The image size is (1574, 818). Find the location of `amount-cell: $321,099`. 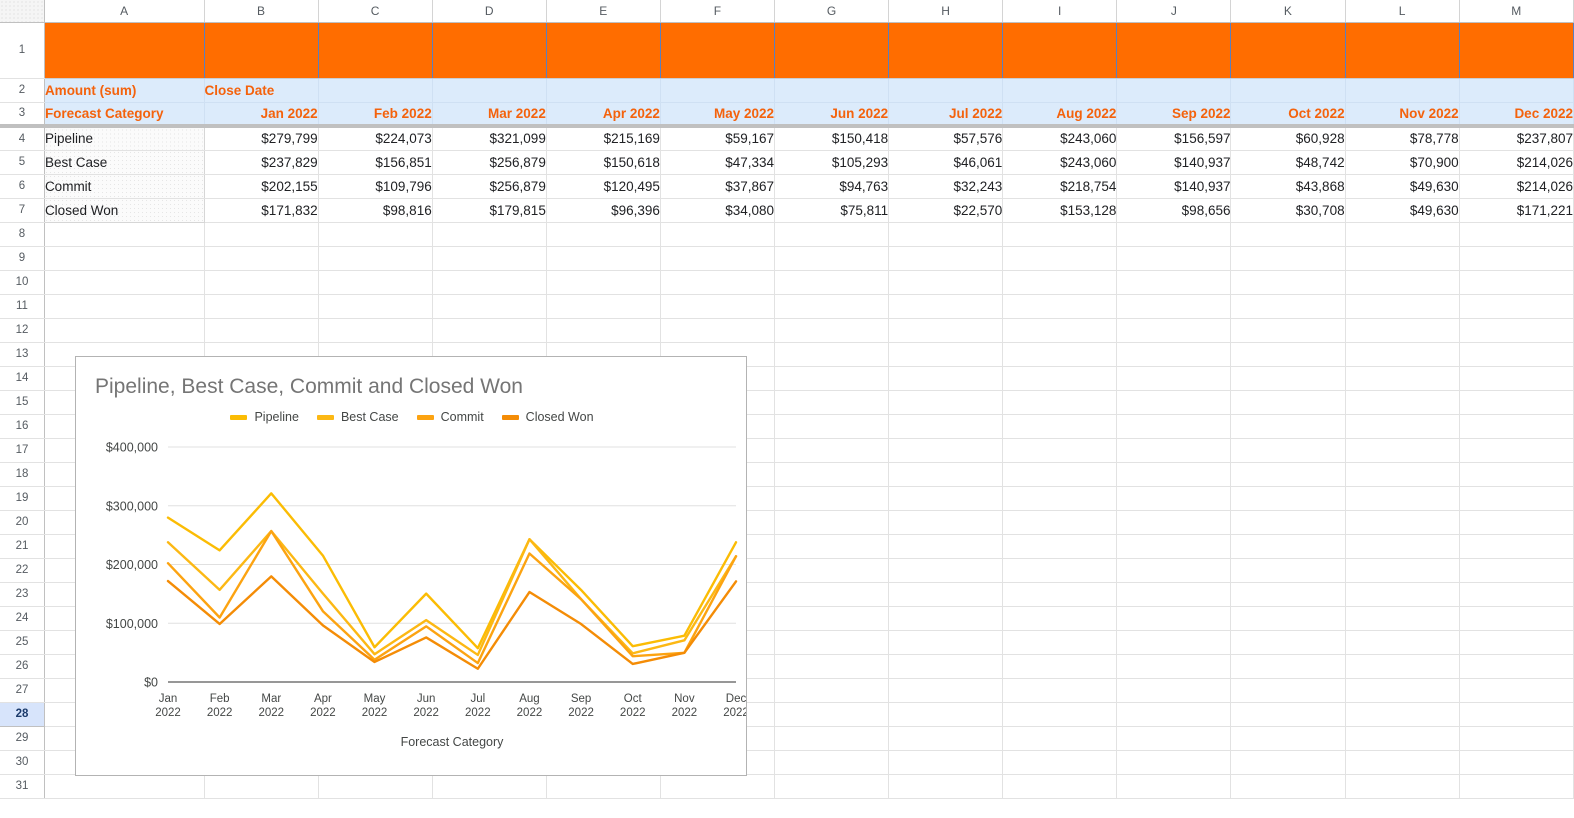

amount-cell: $321,099 is located at coordinates (489, 138).